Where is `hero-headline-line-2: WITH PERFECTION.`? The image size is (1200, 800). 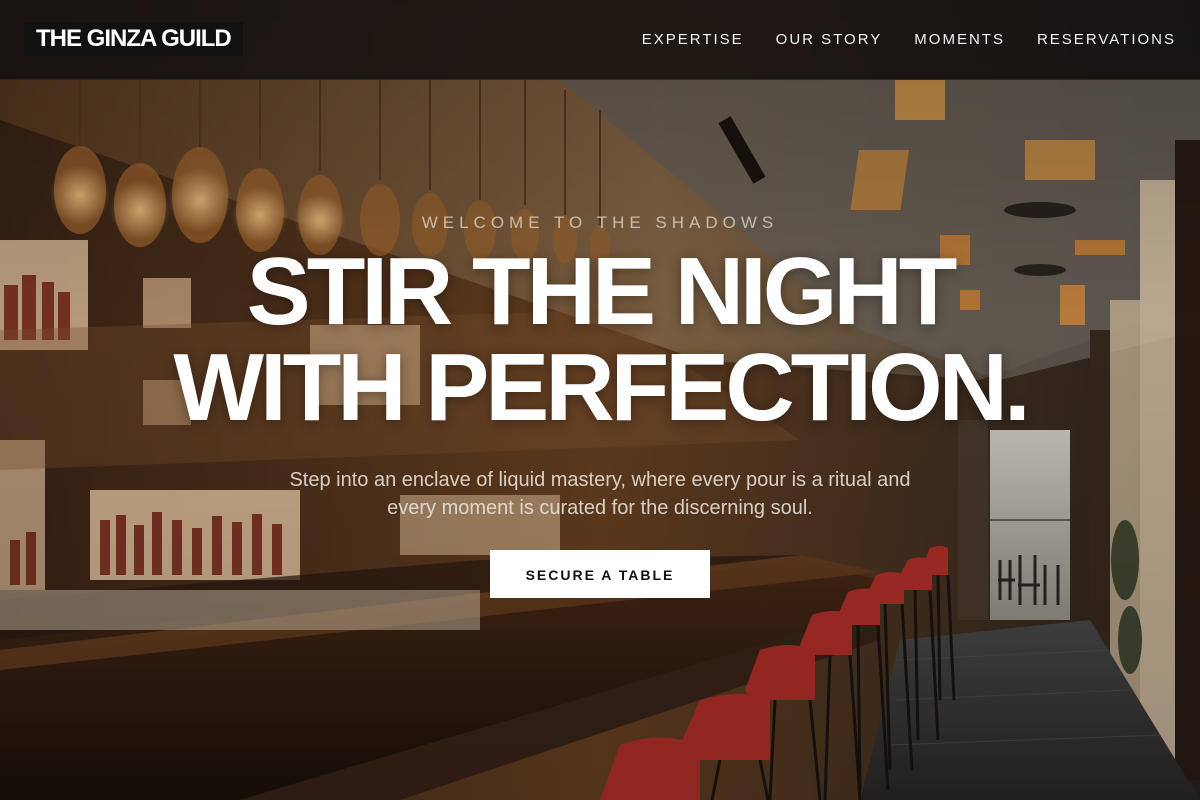
hero-headline-line-2: WITH PERFECTION. is located at coordinates (601, 387).